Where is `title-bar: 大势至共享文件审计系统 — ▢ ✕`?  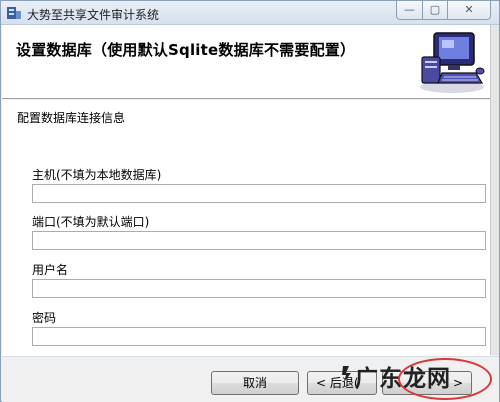
title-bar: 大势至共享文件审计系统 — ▢ ✕ is located at coordinates (250, 13).